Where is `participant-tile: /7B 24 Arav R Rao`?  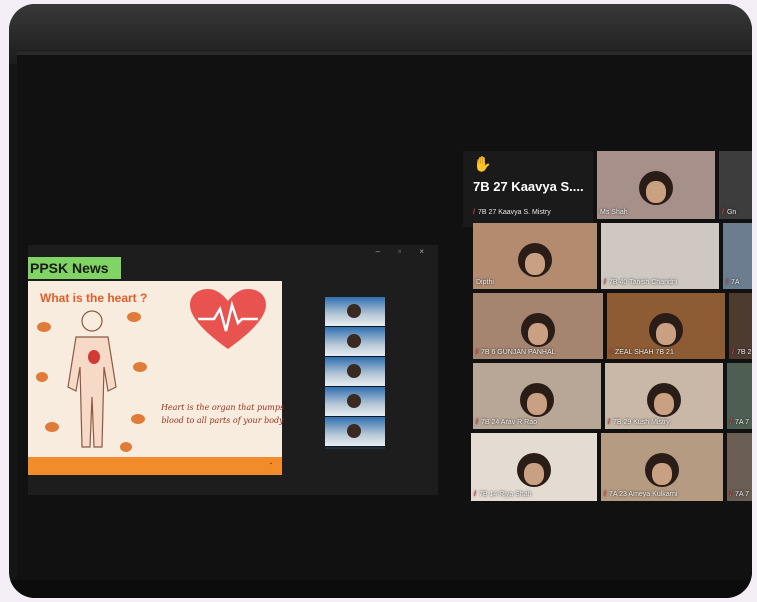 participant-tile: /7B 24 Arav R Rao is located at coordinates (537, 396).